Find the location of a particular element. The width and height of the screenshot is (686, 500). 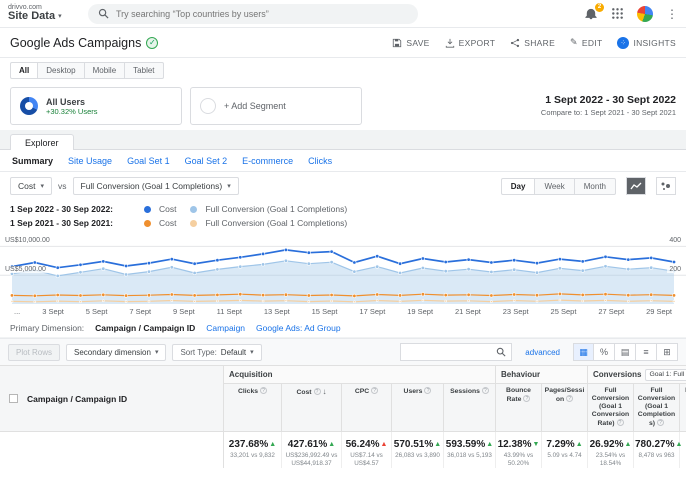

tab-summary: Summary is located at coordinates (32, 161).